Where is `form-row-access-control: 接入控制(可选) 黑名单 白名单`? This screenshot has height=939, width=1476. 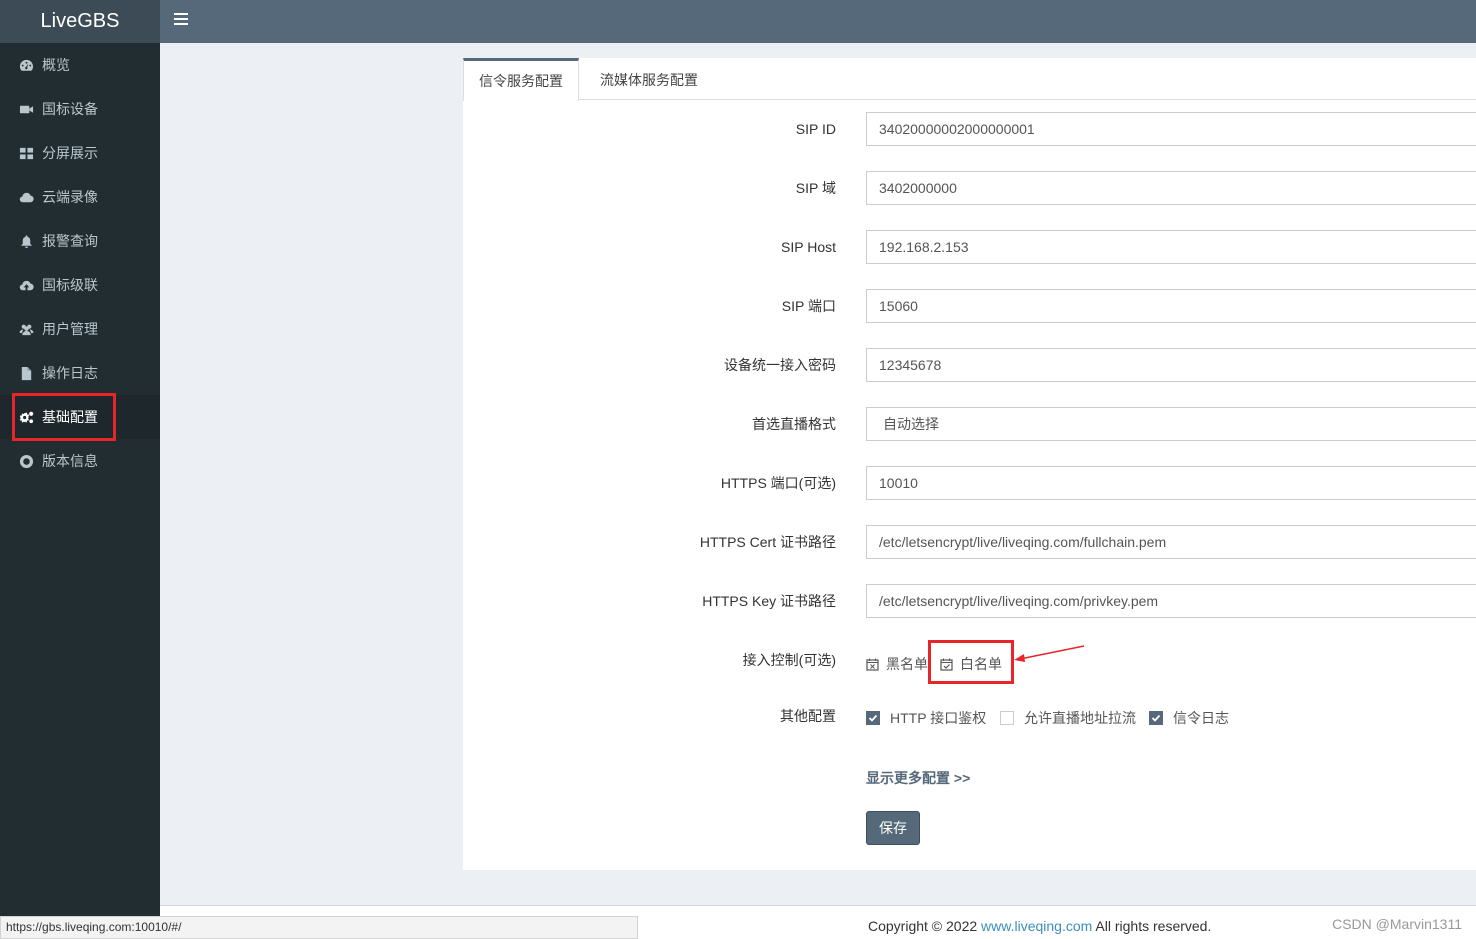
form-row-access-control: 接入控制(可选) 黑名单 白名单 is located at coordinates (969, 660).